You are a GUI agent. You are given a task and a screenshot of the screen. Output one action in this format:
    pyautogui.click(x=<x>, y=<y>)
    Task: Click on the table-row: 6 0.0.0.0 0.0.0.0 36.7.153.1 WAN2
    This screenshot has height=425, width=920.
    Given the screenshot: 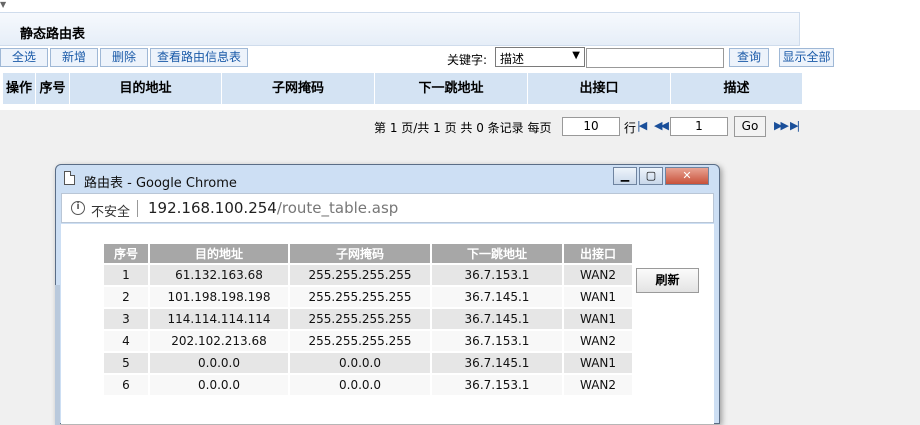 What is the action you would take?
    pyautogui.click(x=368, y=385)
    